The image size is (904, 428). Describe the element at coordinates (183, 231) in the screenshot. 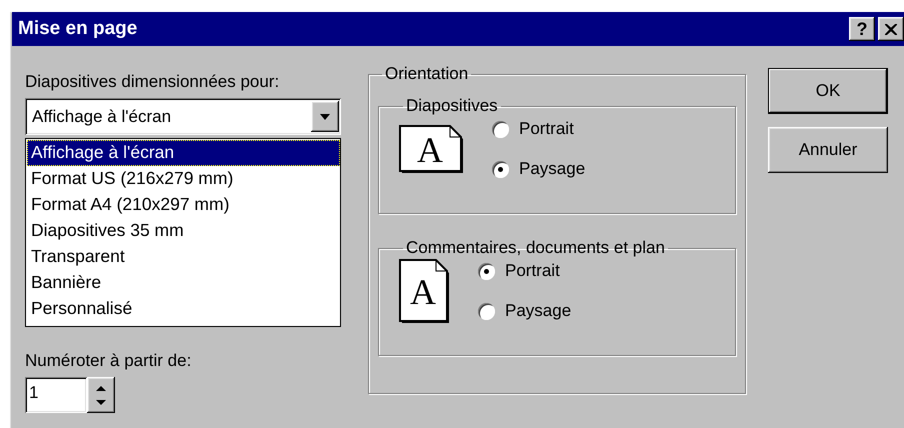

I see `dropdown-option: Diapositives 35 mm` at that location.